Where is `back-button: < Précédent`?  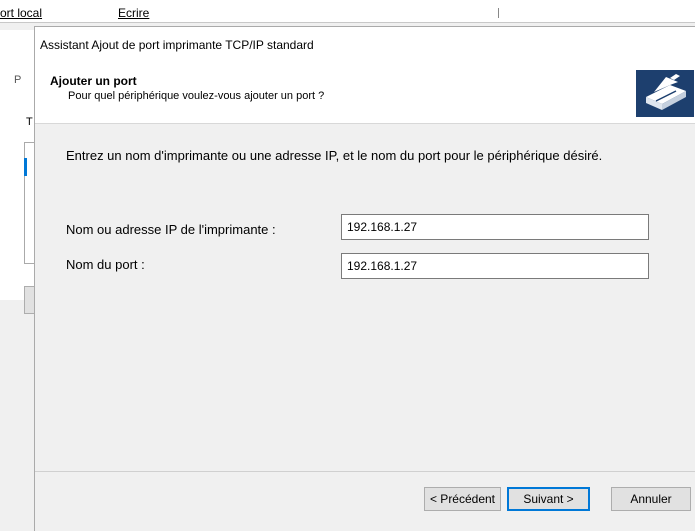
back-button: < Précédent is located at coordinates (462, 499).